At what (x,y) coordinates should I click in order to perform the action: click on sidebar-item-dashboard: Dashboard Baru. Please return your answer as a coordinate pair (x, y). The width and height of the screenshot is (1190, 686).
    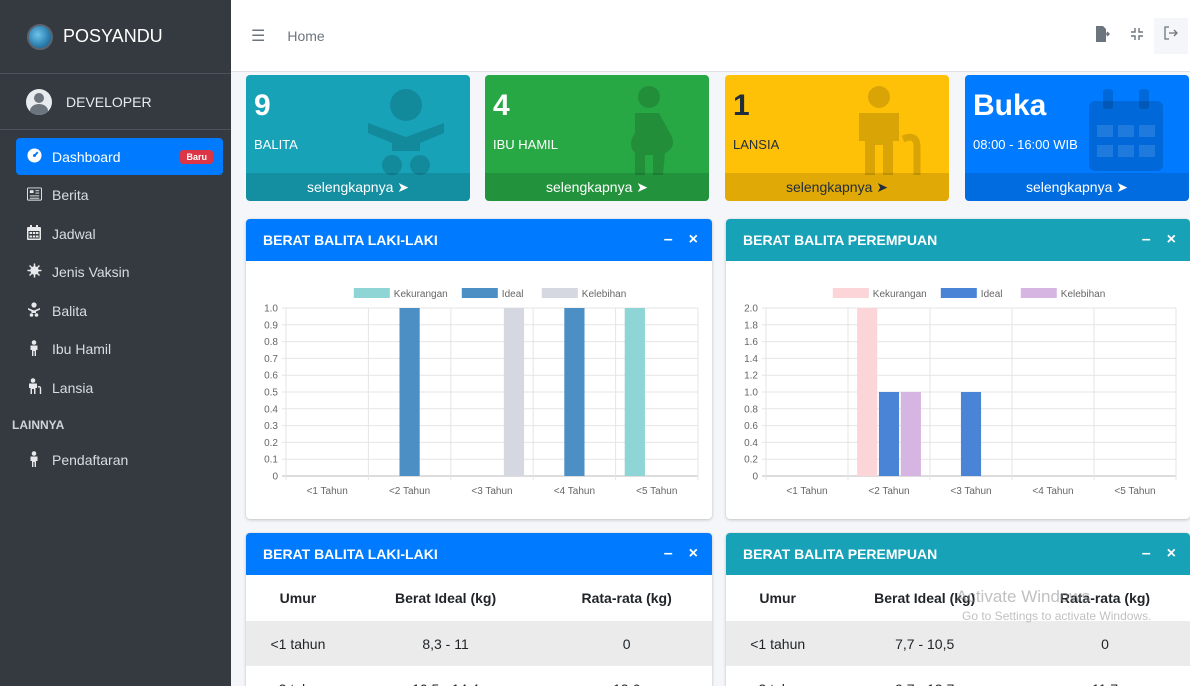
    Looking at the image, I should click on (119, 156).